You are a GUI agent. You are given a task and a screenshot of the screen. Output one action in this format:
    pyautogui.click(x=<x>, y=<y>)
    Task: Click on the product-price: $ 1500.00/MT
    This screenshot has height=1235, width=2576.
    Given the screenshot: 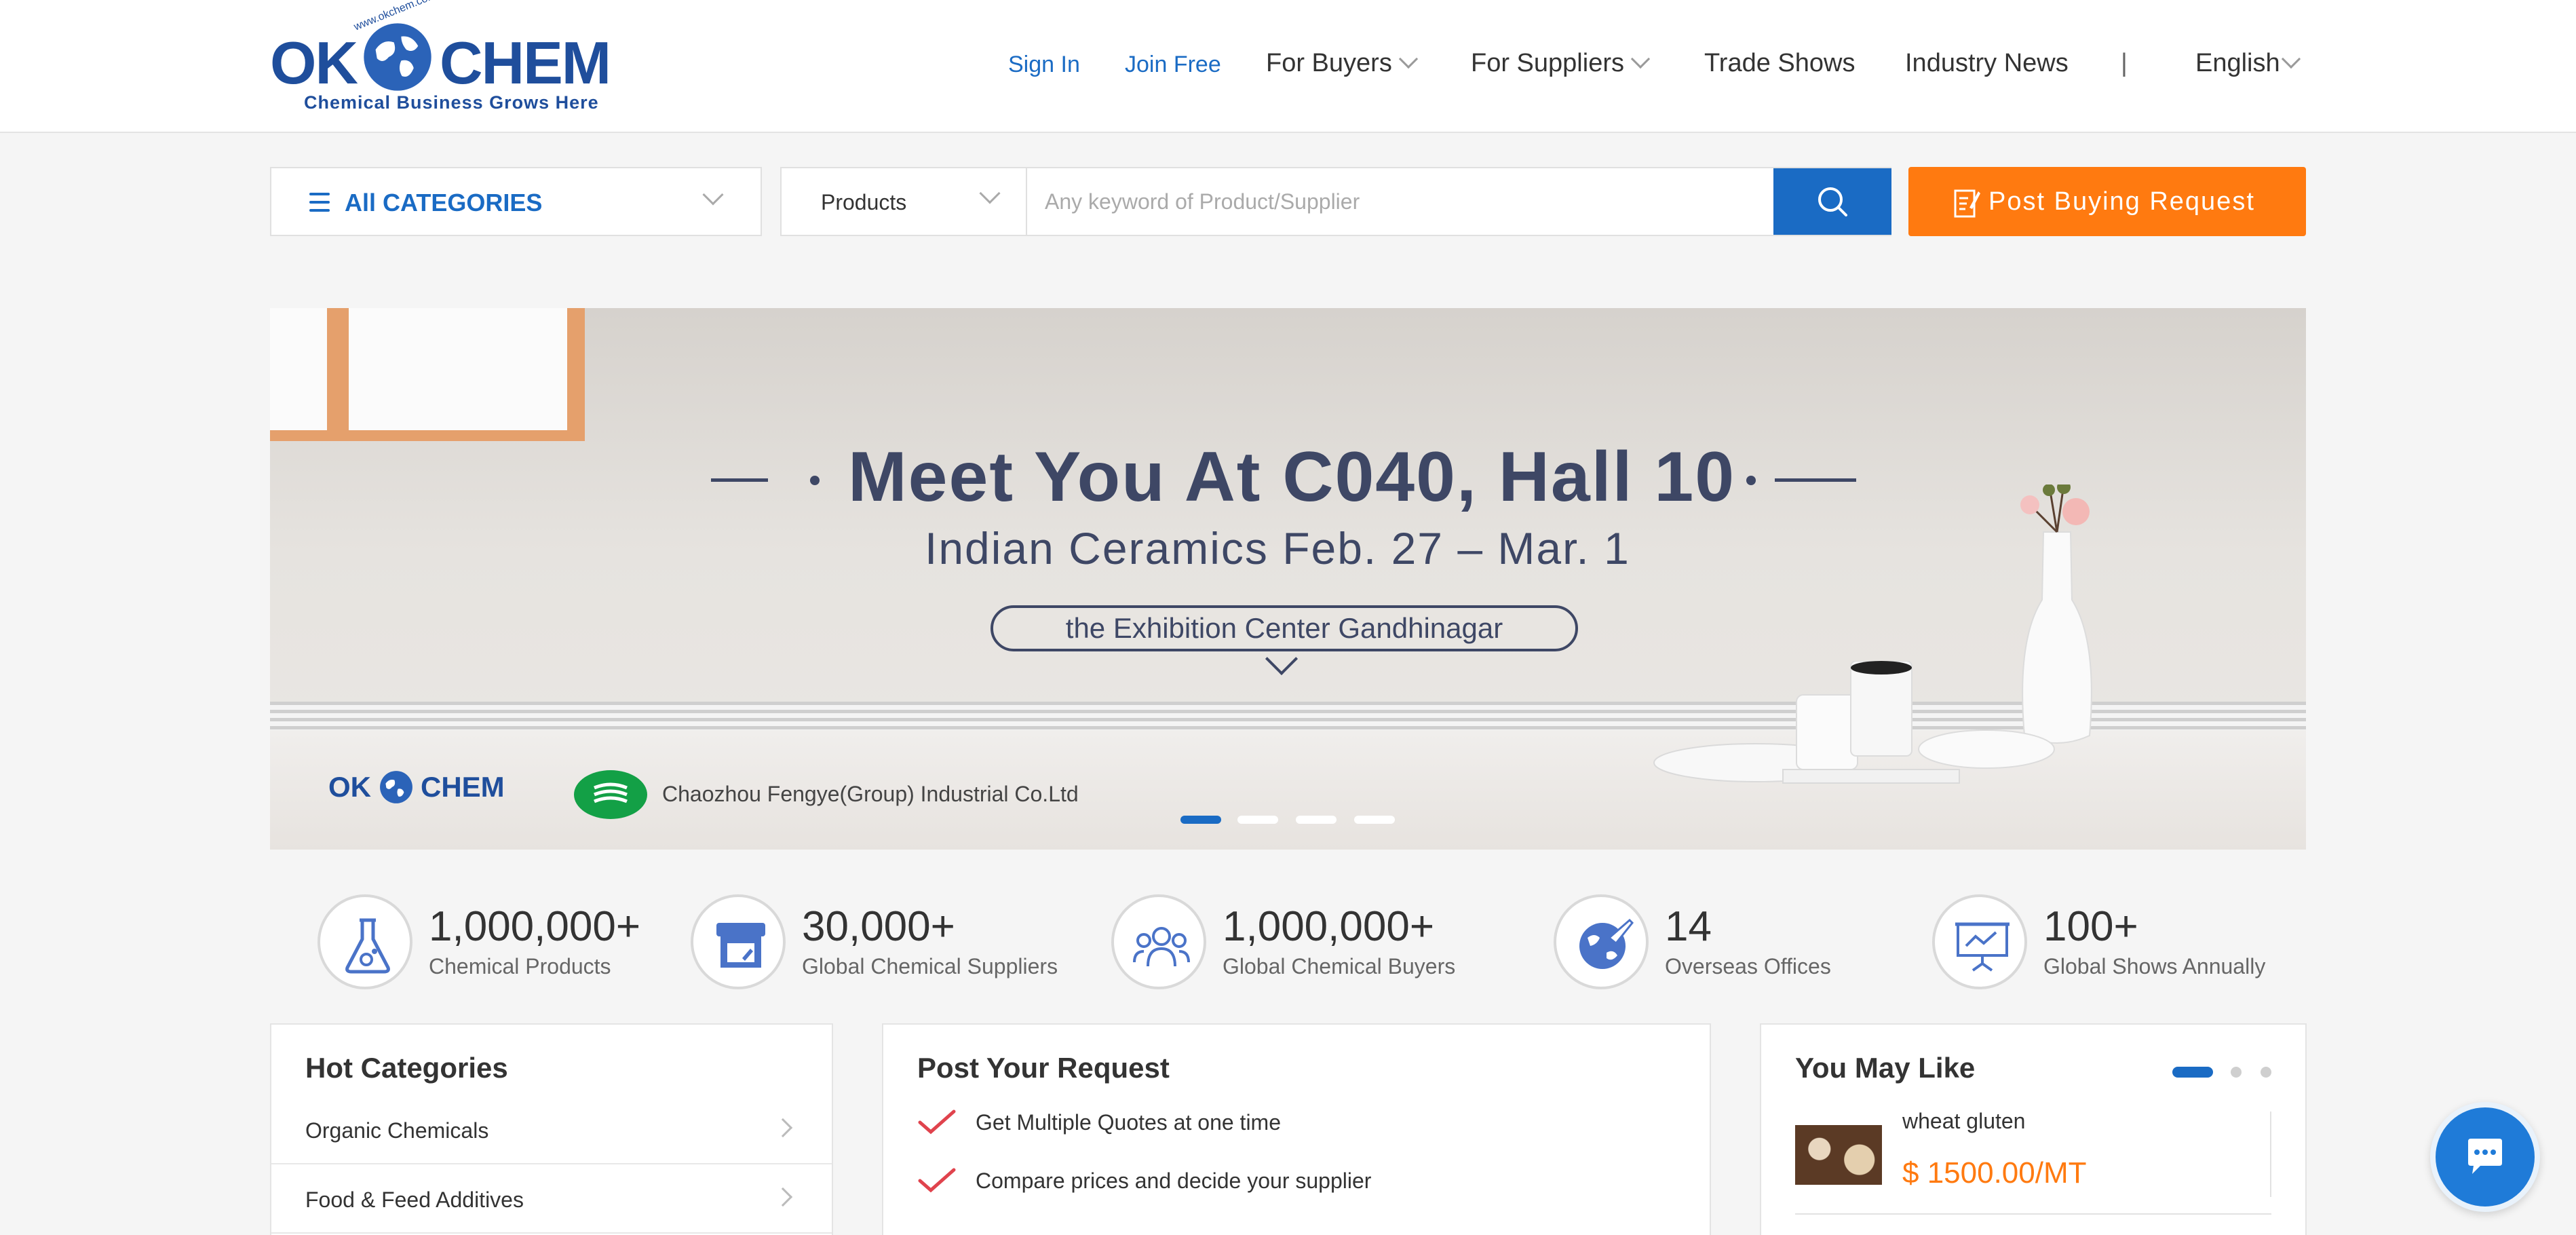 What is the action you would take?
    pyautogui.click(x=1994, y=1173)
    